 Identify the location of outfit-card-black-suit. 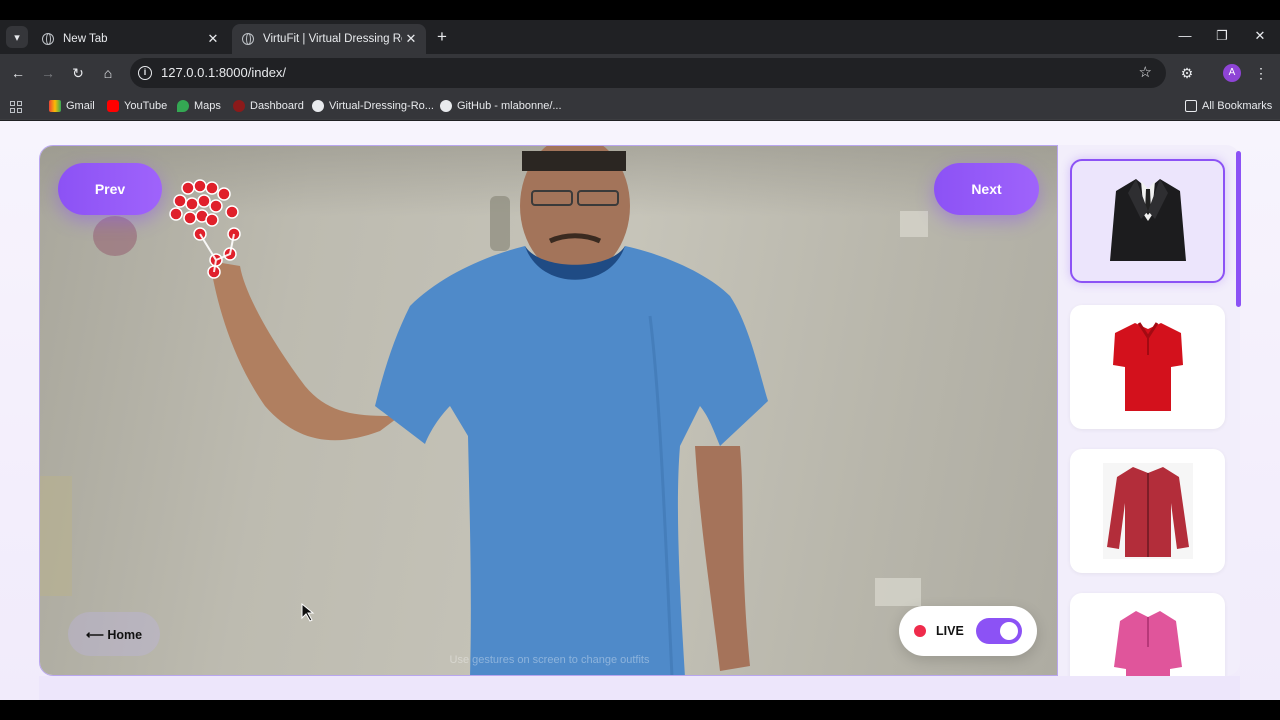
(1147, 221).